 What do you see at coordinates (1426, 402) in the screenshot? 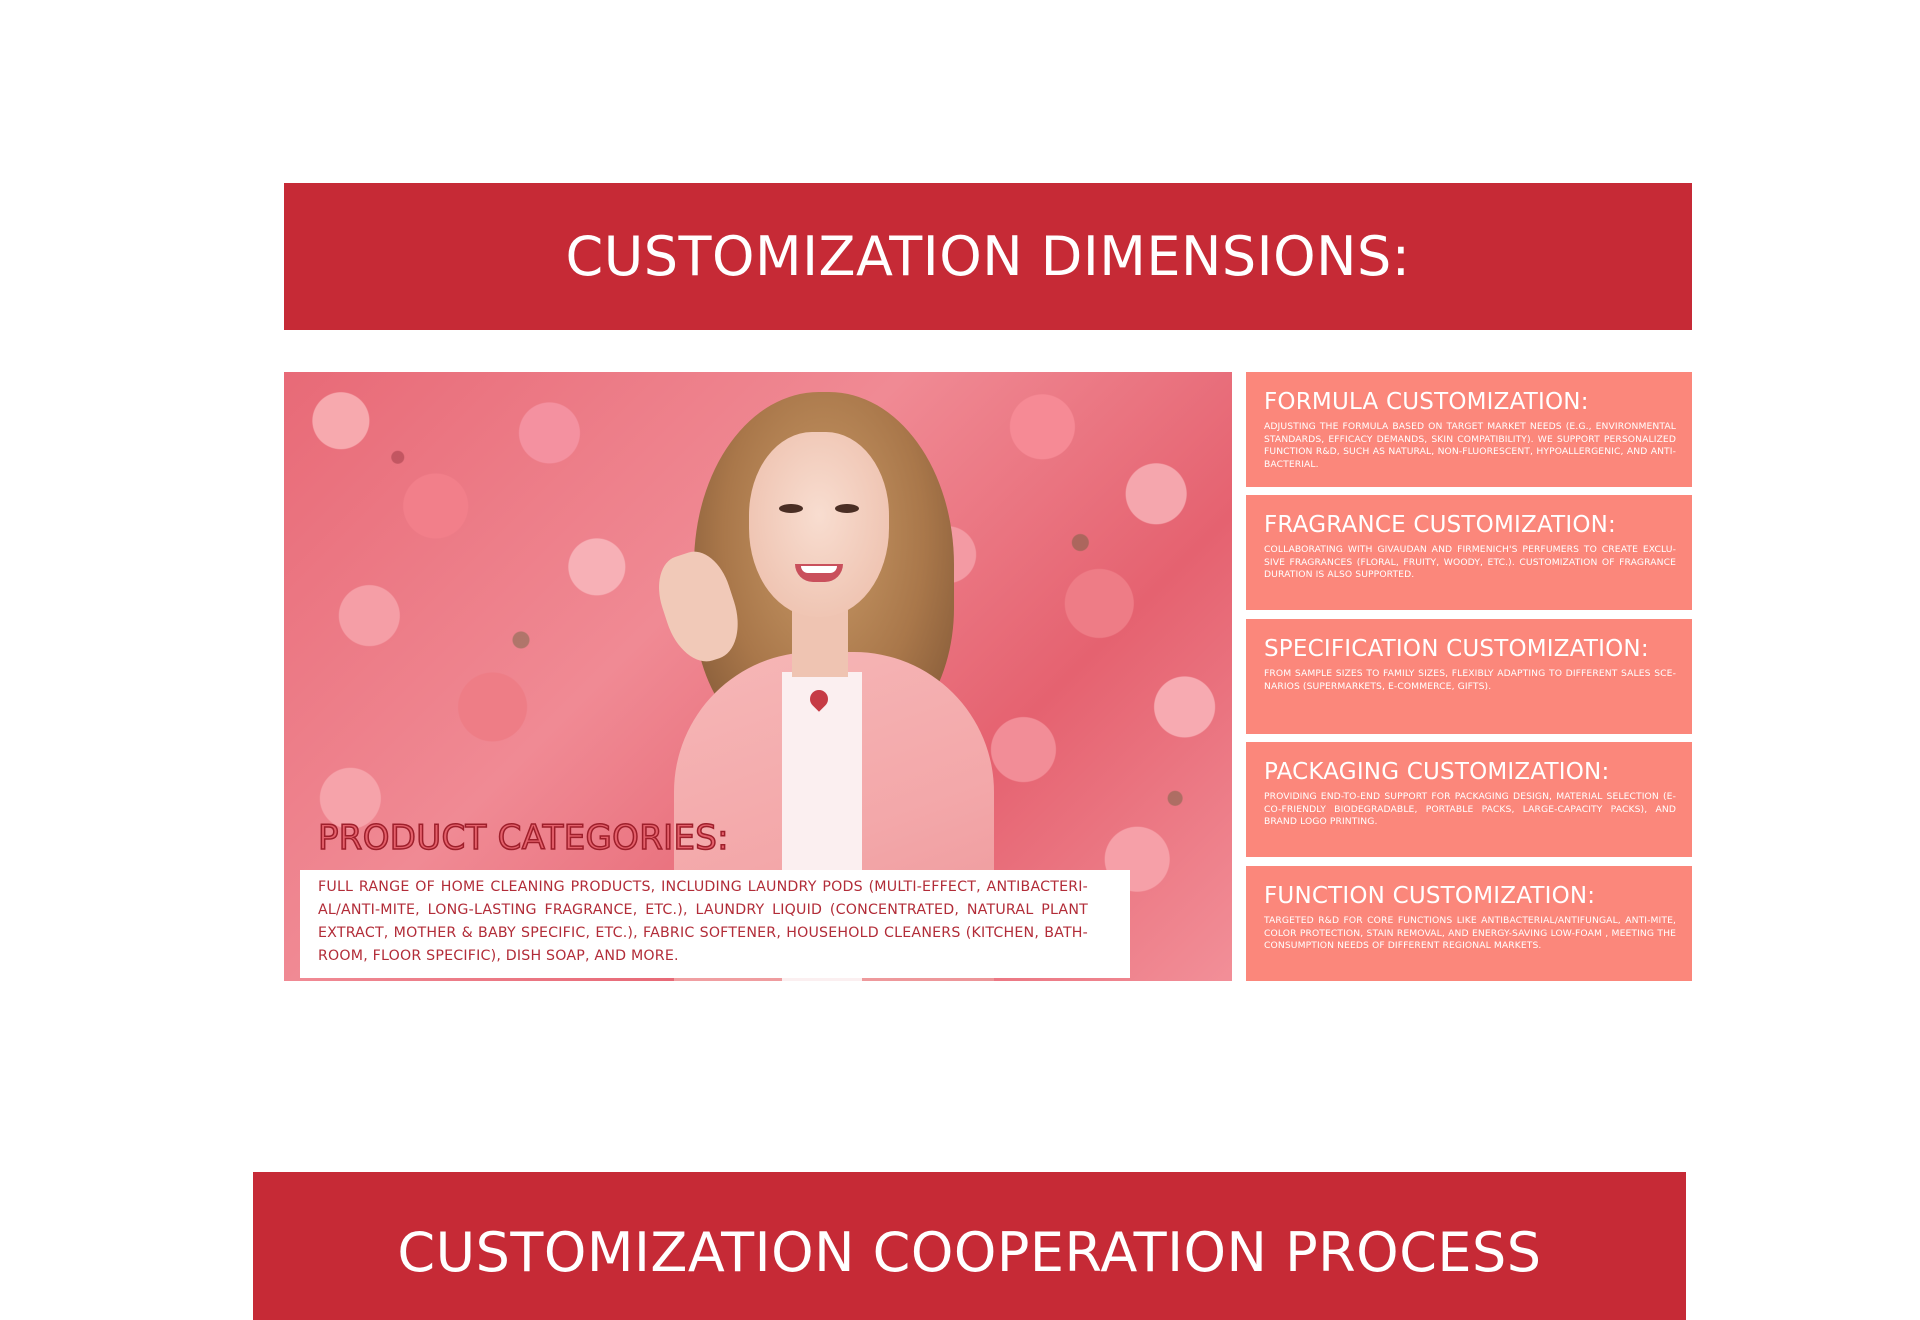
I see `card-title: FORMULA CUSTOMIZATION:` at bounding box center [1426, 402].